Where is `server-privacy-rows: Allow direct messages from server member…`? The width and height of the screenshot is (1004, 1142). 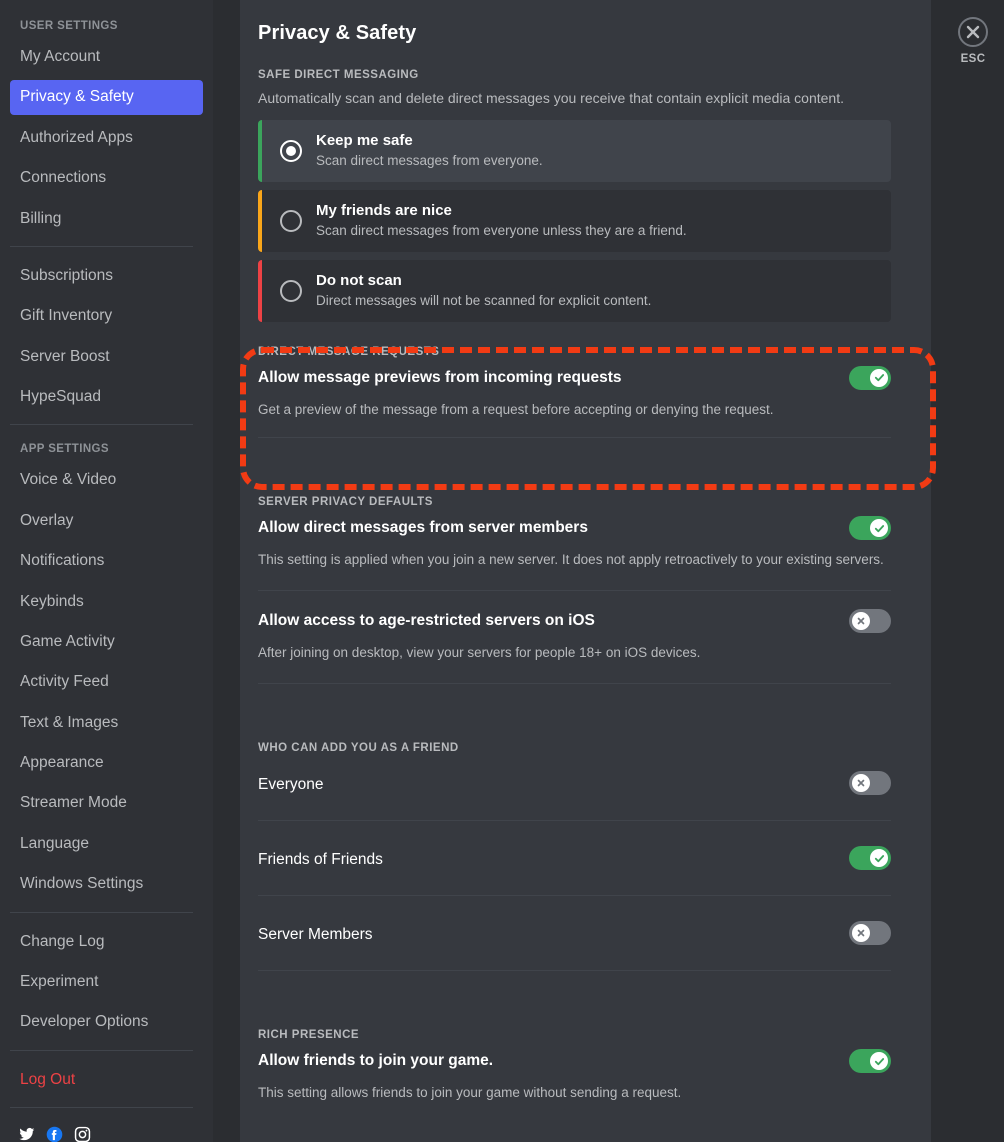 server-privacy-rows: Allow direct messages from server member… is located at coordinates (574, 600).